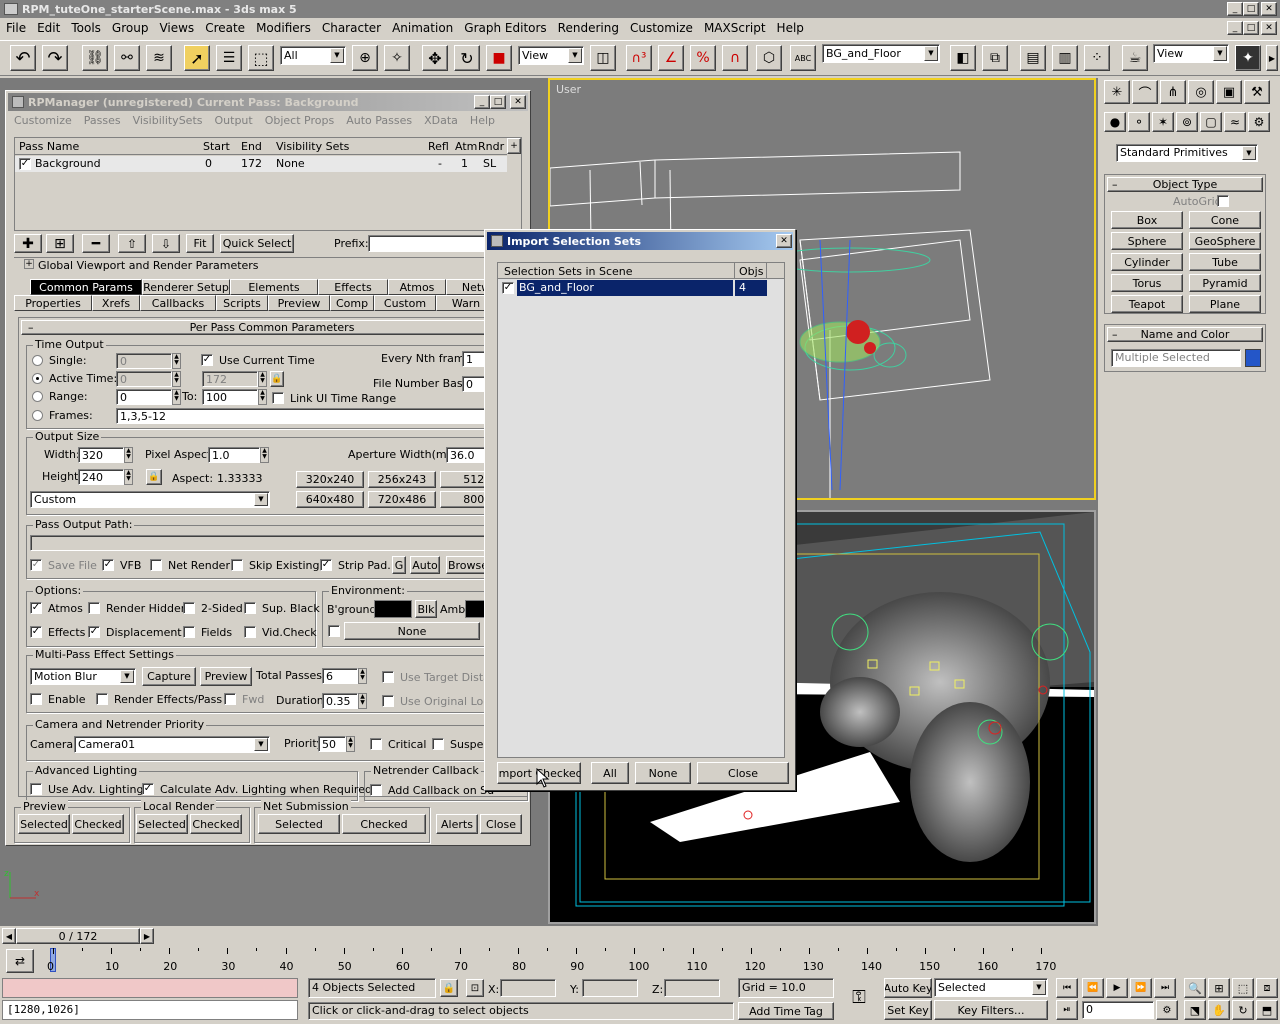 The image size is (1280, 1024). Describe the element at coordinates (568, 271) in the screenshot. I see `col-selection-sets: Selection Sets in Scene` at that location.